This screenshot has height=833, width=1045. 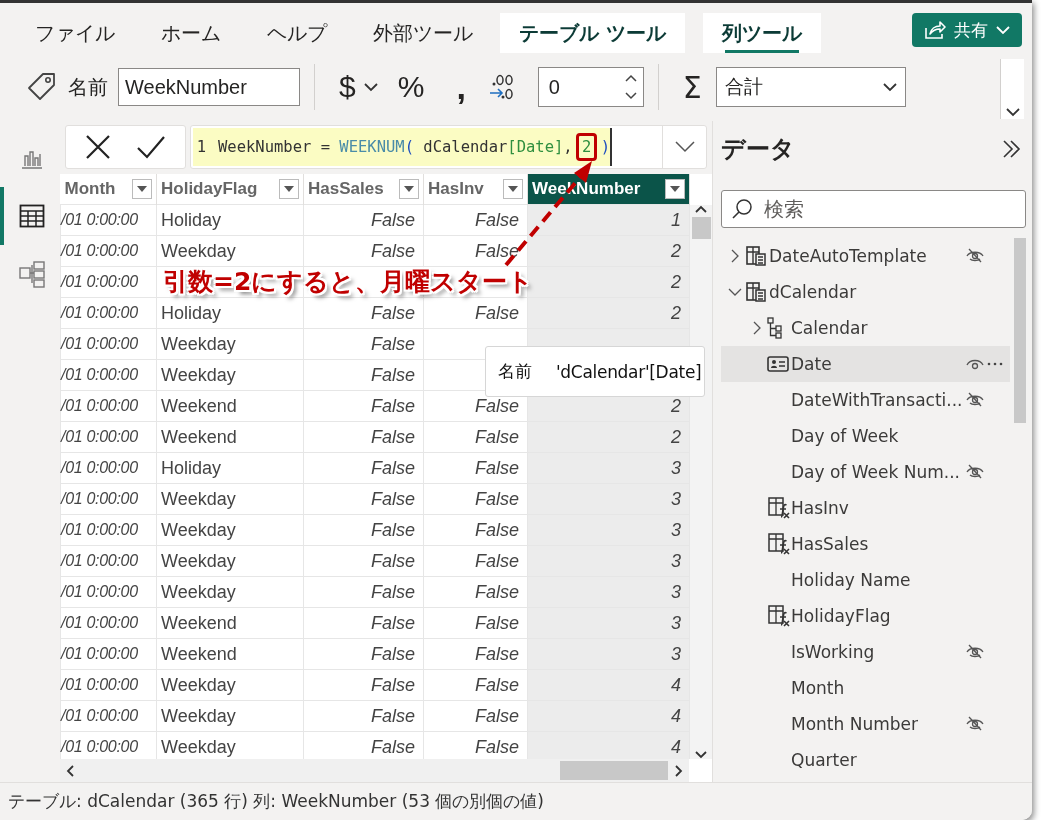 What do you see at coordinates (501, 87) in the screenshot?
I see `decrease-decimal-icon` at bounding box center [501, 87].